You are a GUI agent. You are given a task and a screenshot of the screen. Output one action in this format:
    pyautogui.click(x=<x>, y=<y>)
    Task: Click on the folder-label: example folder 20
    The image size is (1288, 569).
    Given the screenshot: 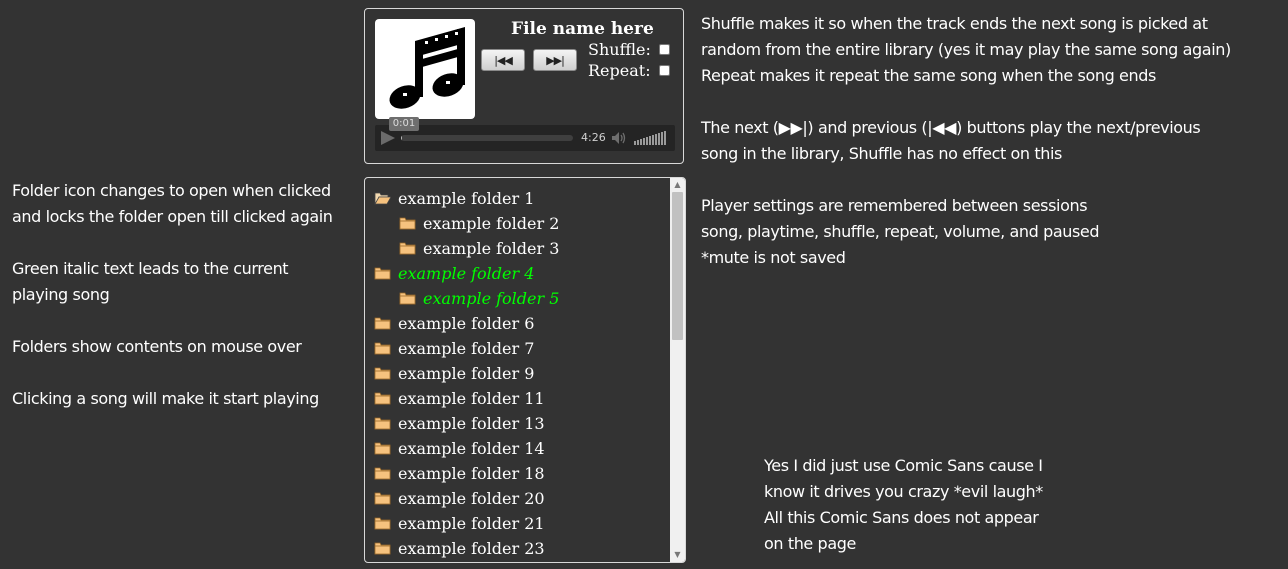 What is the action you would take?
    pyautogui.click(x=471, y=498)
    